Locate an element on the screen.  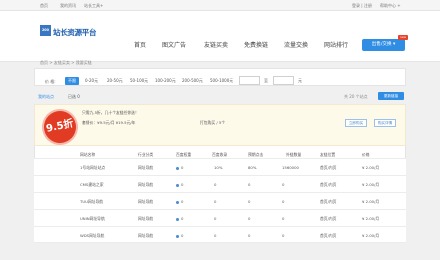
table-row: WDS网址导航 网址导航 0 0 0 0 首页/内页 ¥ 2.00/月 is located at coordinates (220, 234).